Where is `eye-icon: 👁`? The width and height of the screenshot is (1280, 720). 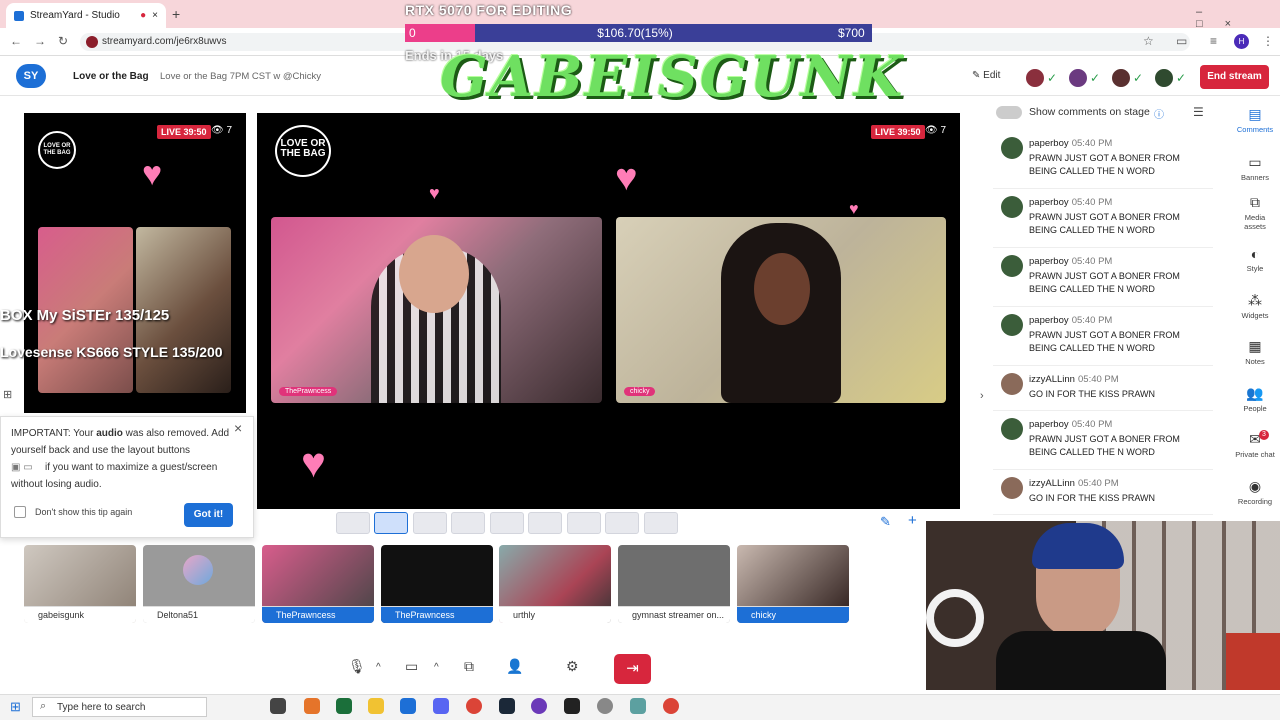
eye-icon: 👁 is located at coordinates (219, 130).